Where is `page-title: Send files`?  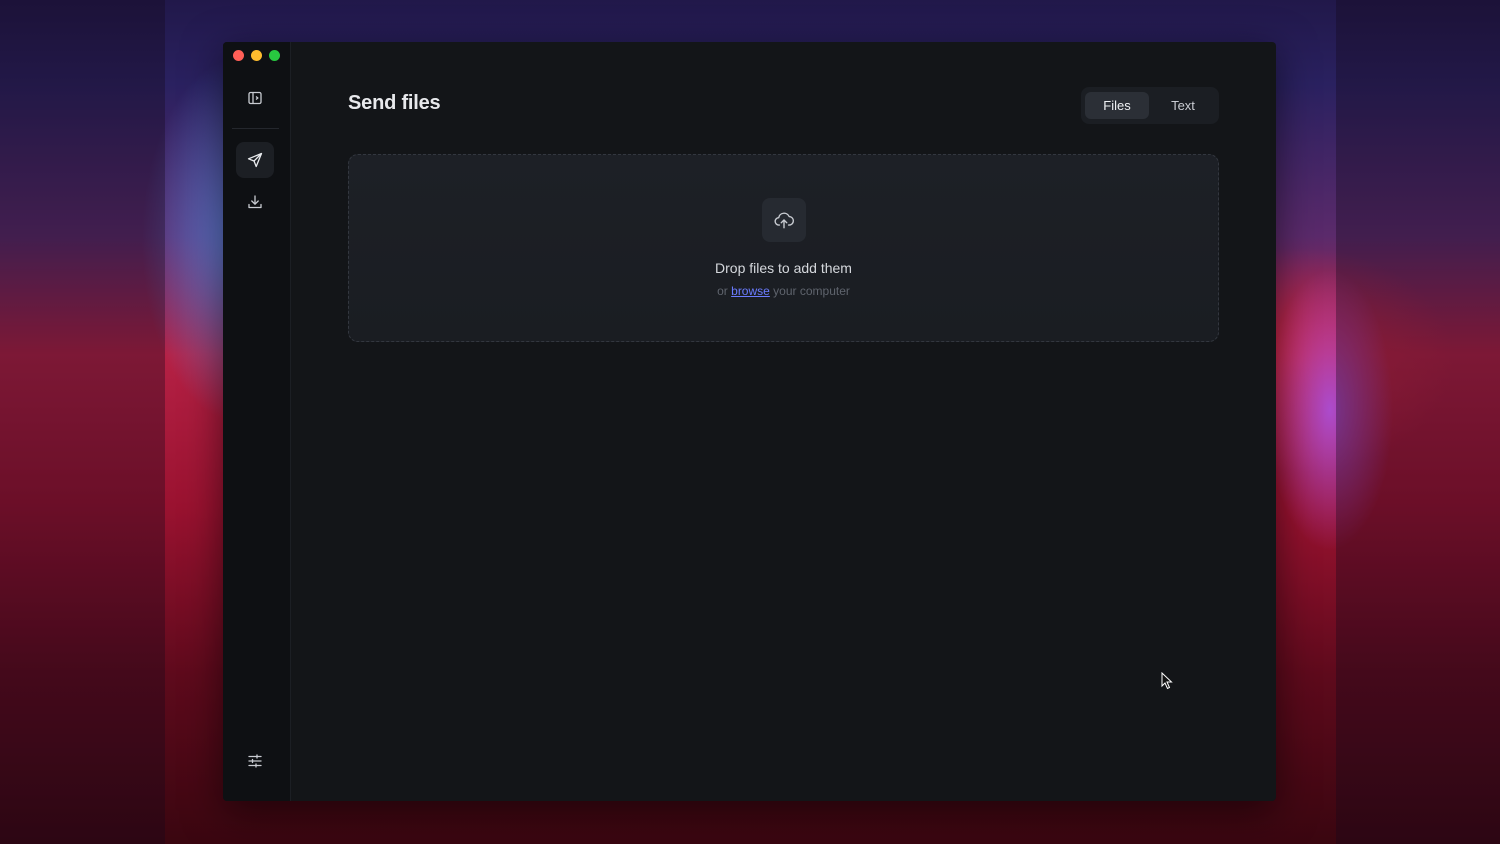 page-title: Send files is located at coordinates (394, 103).